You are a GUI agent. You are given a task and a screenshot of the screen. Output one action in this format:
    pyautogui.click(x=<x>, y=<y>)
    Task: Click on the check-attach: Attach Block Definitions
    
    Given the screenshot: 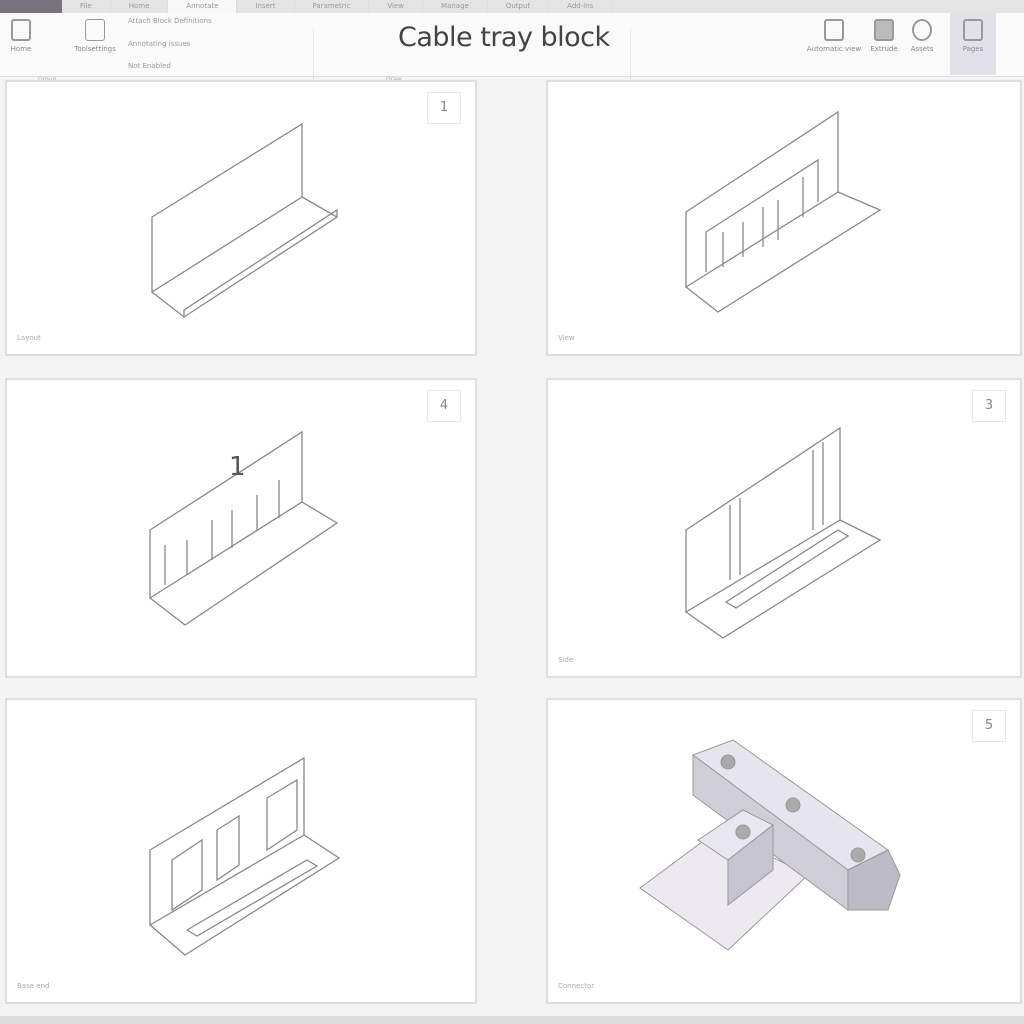 What is the action you would take?
    pyautogui.click(x=170, y=21)
    